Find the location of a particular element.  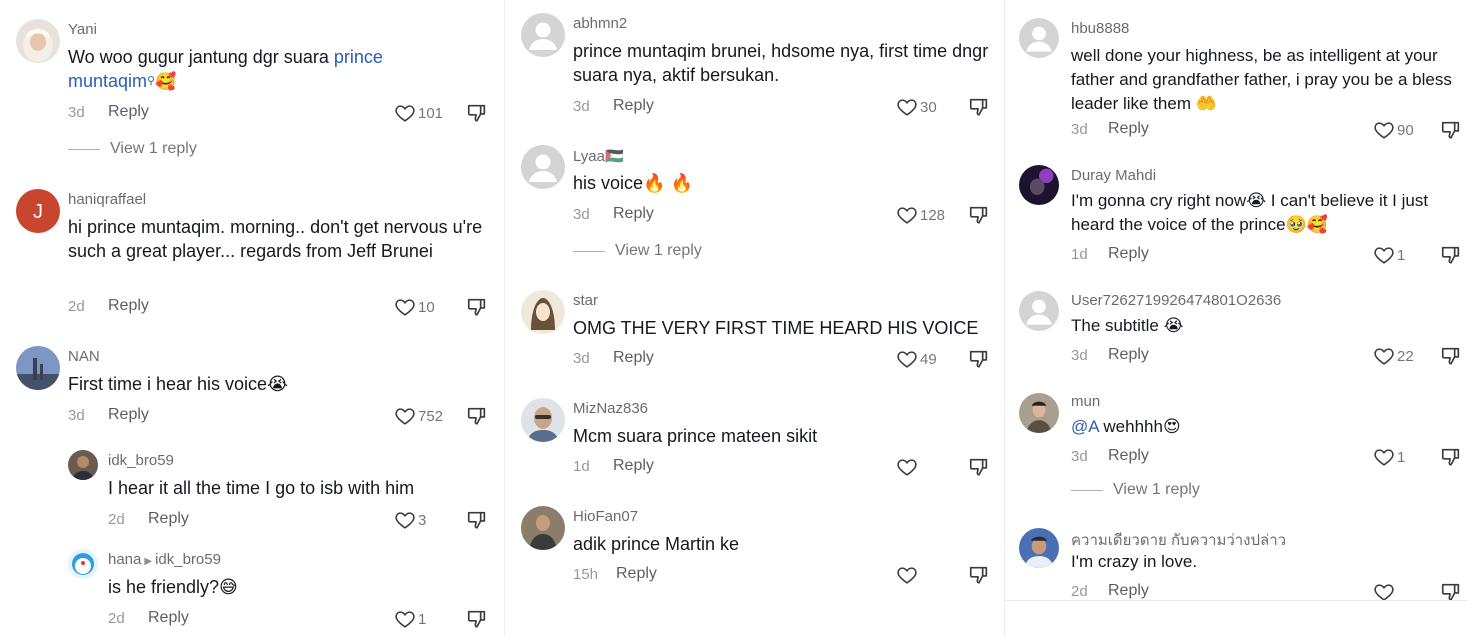

comment-text: adik prince Martin ke is located at coordinates (656, 544).